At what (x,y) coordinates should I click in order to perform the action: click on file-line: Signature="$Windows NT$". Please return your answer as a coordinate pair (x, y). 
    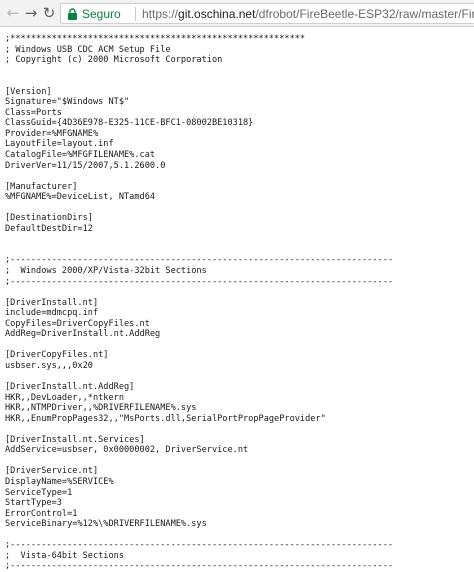
    Looking at the image, I should click on (67, 102).